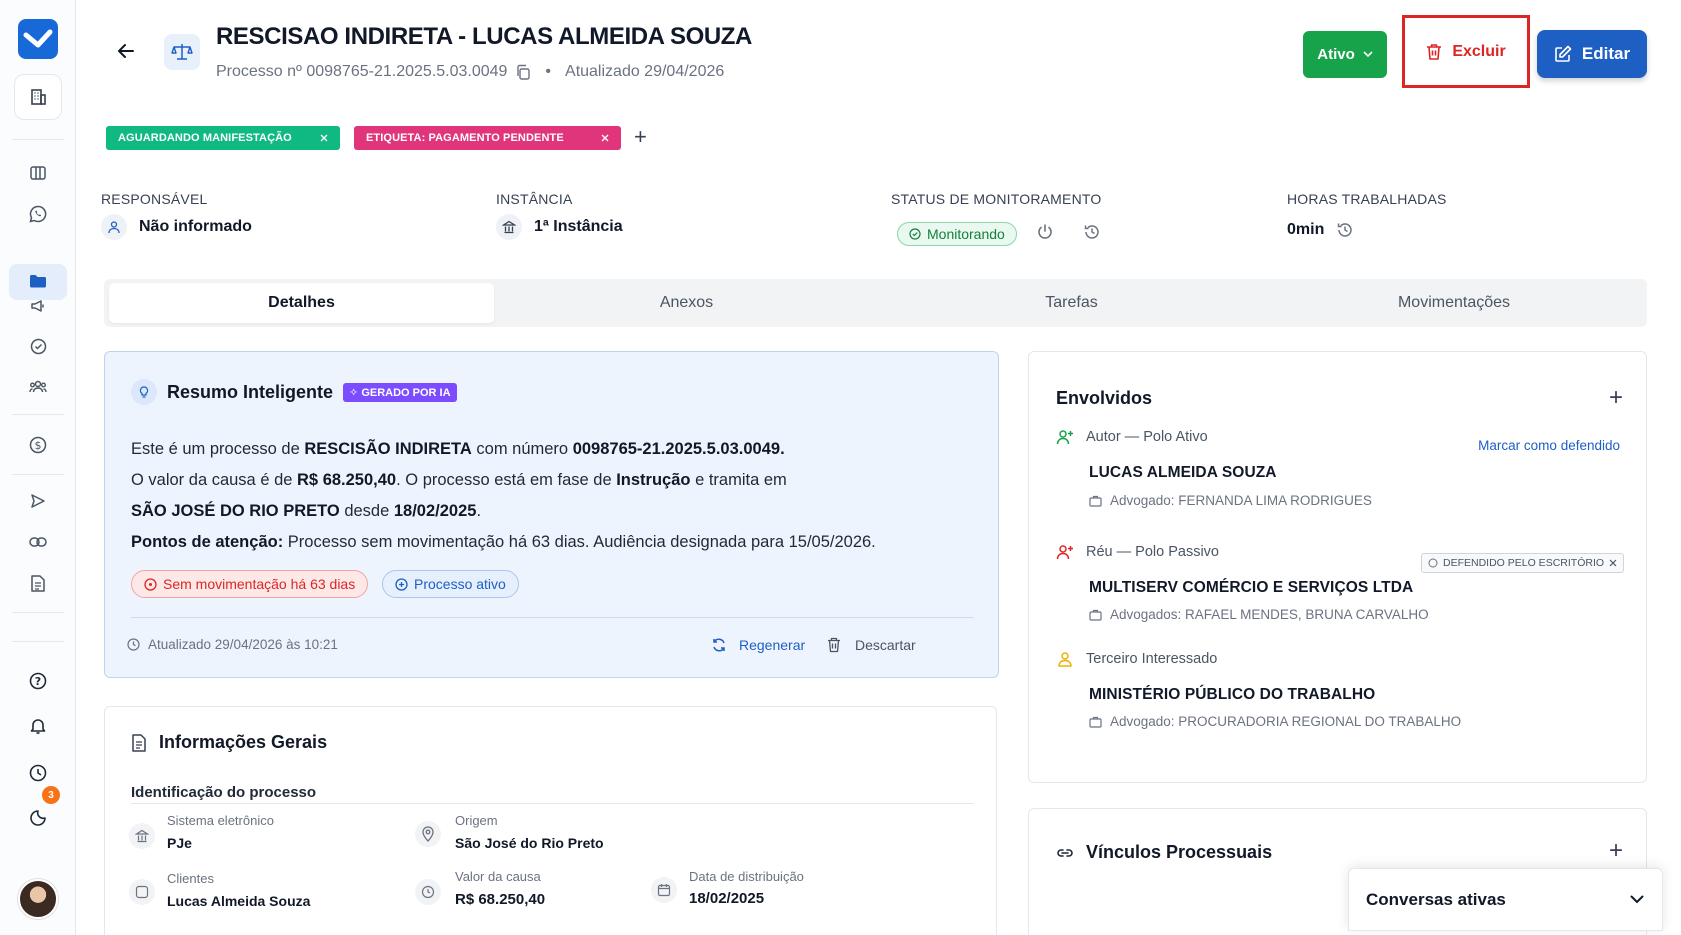 The image size is (1681, 935). I want to click on bell-icon, so click(38, 726).